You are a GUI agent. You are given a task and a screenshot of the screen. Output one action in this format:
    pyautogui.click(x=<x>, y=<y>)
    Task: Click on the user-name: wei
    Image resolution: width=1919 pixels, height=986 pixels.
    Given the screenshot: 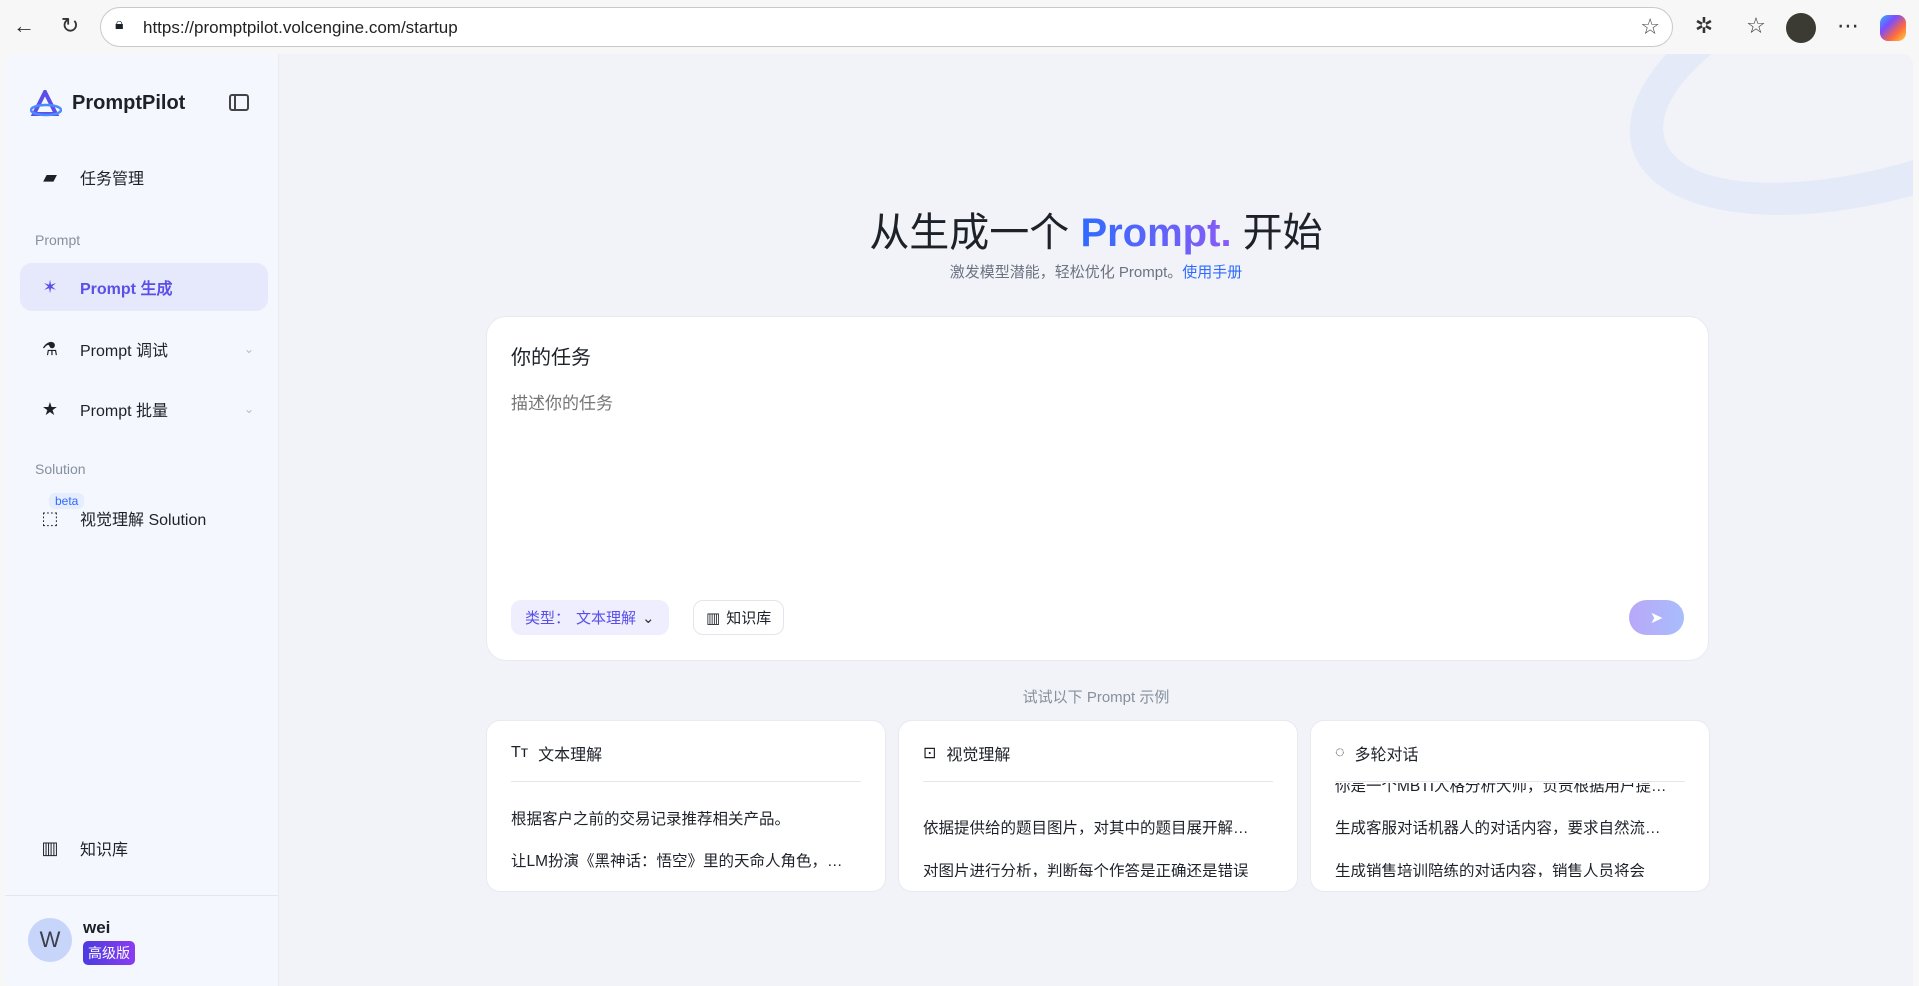 What is the action you would take?
    pyautogui.click(x=97, y=927)
    